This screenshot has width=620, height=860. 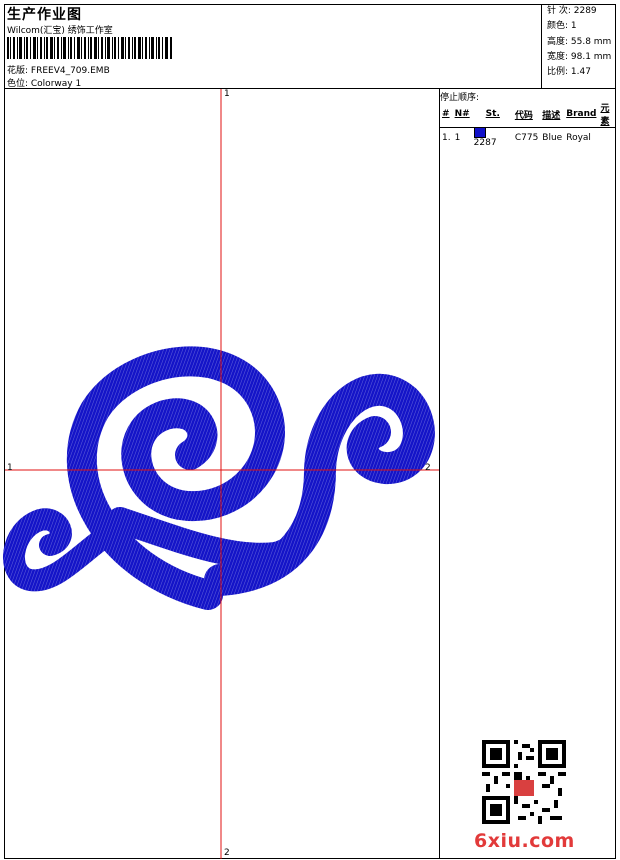 What do you see at coordinates (227, 94) in the screenshot?
I see `axis-label-top: 1` at bounding box center [227, 94].